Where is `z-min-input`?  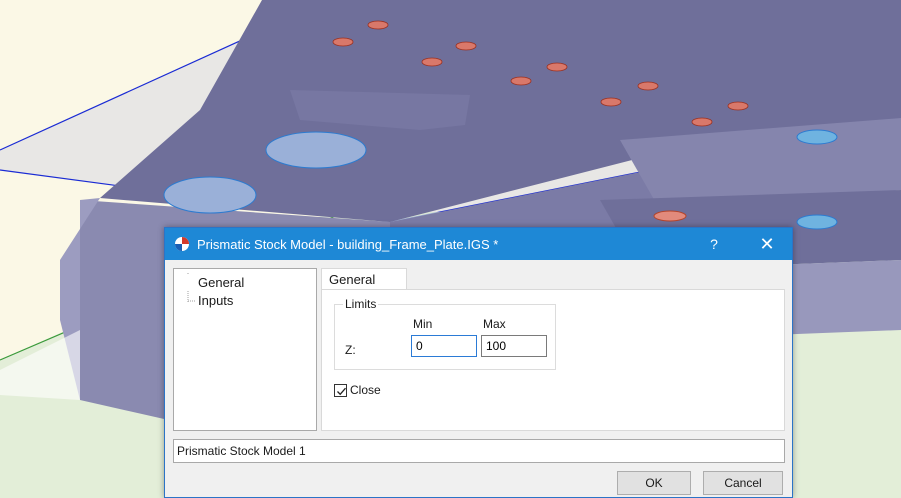
z-min-input is located at coordinates (444, 346).